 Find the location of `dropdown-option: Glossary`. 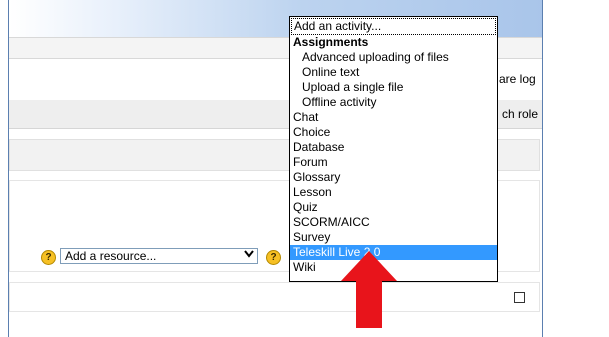

dropdown-option: Glossary is located at coordinates (393, 177).